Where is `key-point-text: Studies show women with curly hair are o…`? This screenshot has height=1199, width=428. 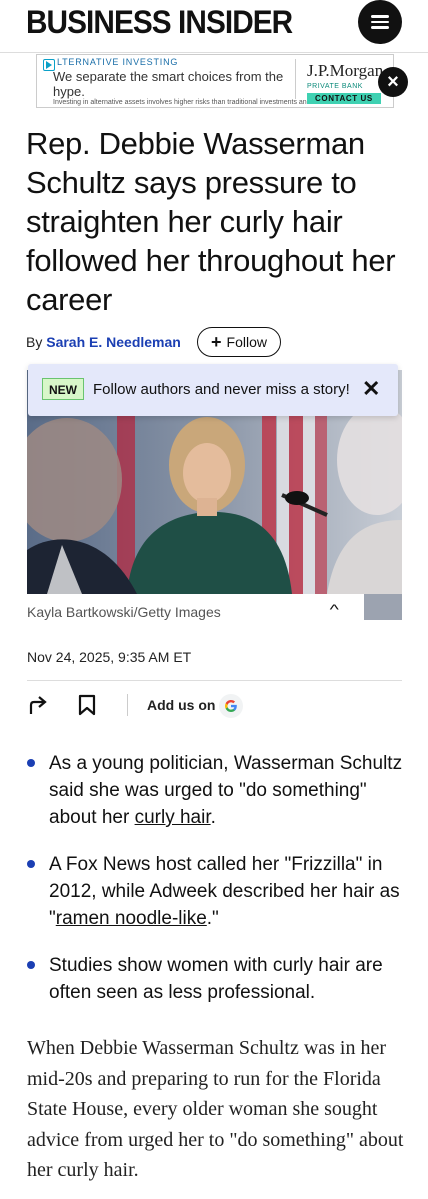 key-point-text: Studies show women with curly hair are o… is located at coordinates (216, 979).